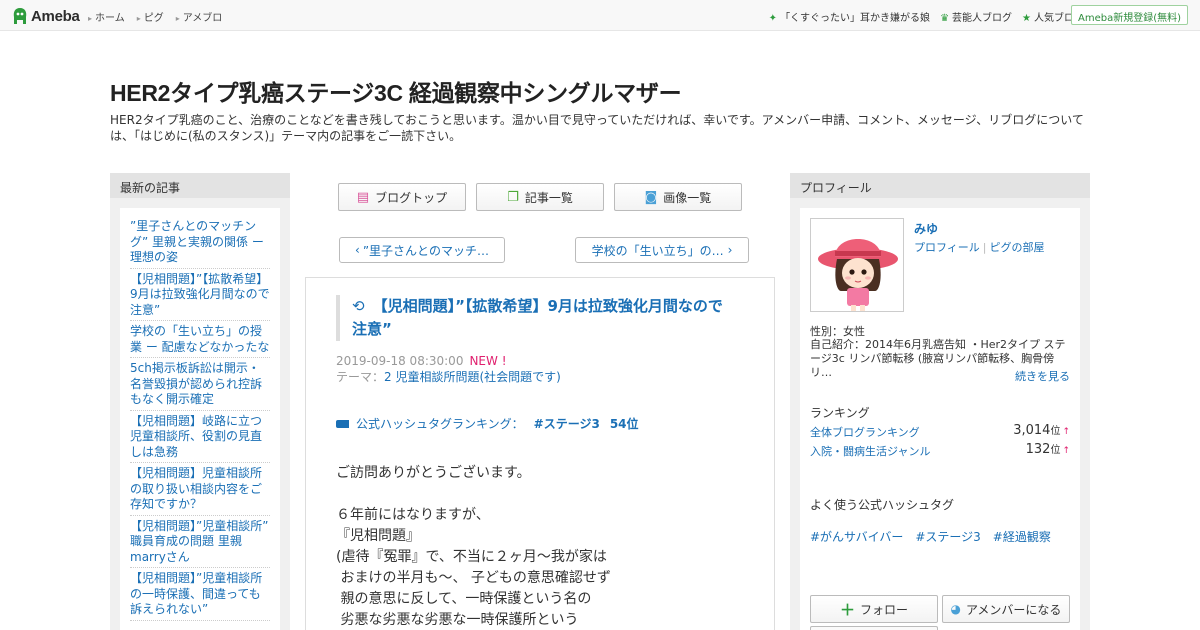  Describe the element at coordinates (882, 505) in the screenshot. I see `hashtags-heading: よく使う公式ハッシュタグ` at that location.